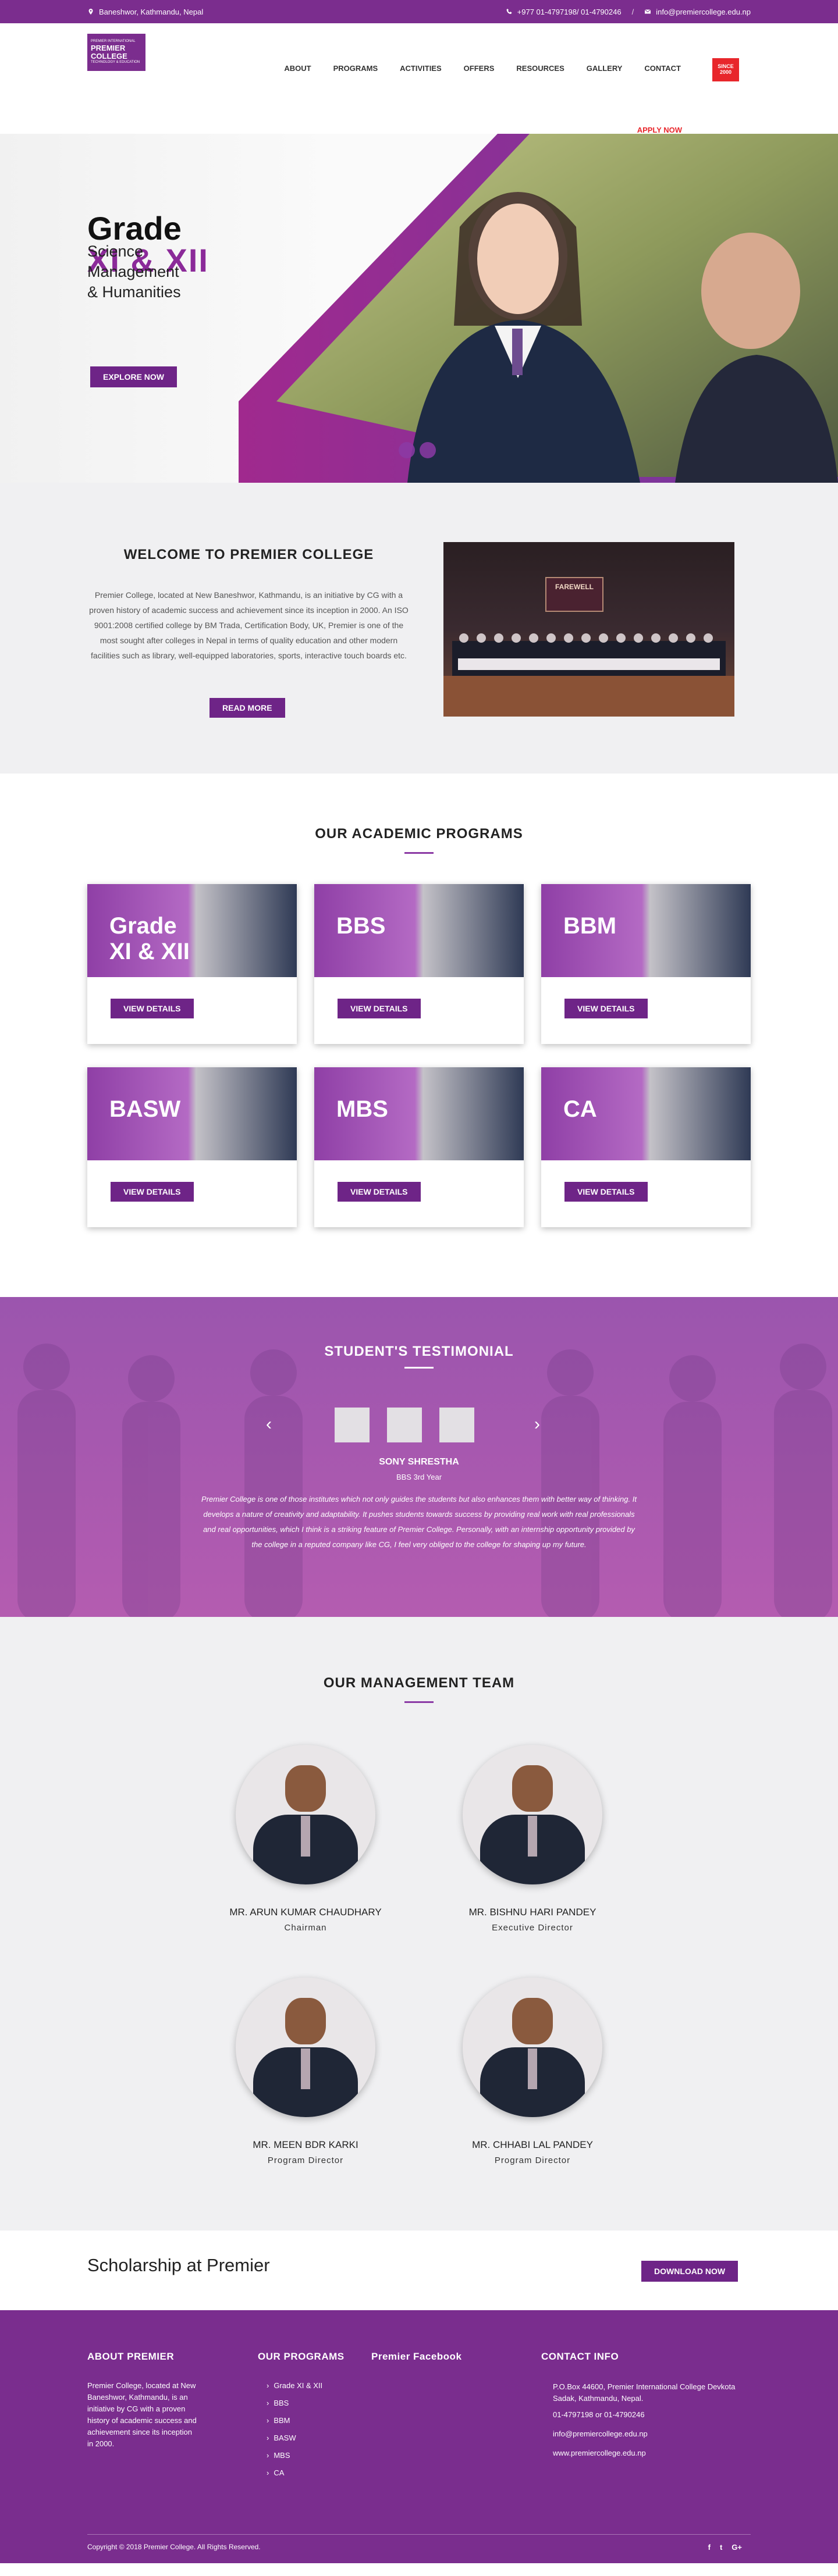 This screenshot has width=838, height=2576. I want to click on program-card-label: CA, so click(580, 1109).